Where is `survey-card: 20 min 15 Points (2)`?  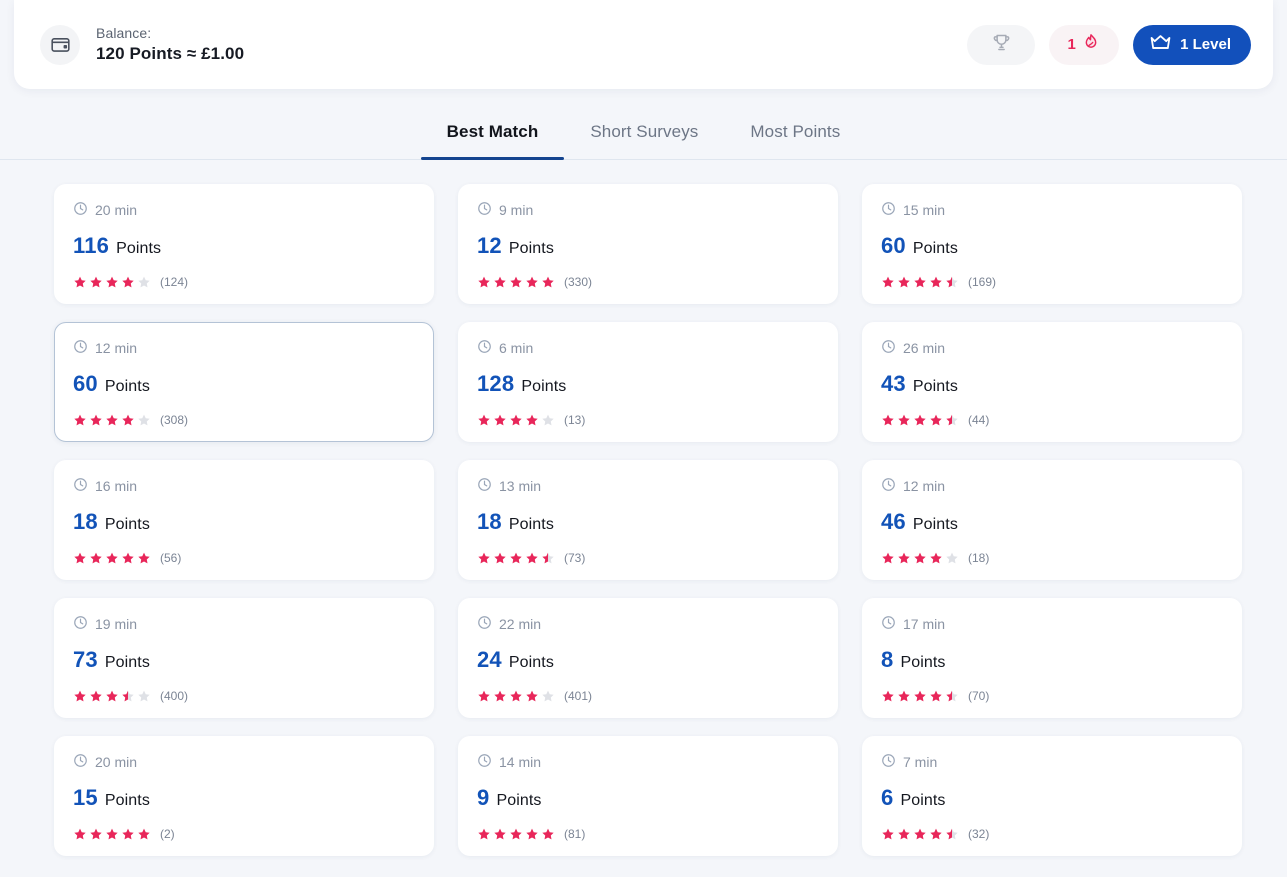
survey-card: 20 min 15 Points (2) is located at coordinates (244, 796).